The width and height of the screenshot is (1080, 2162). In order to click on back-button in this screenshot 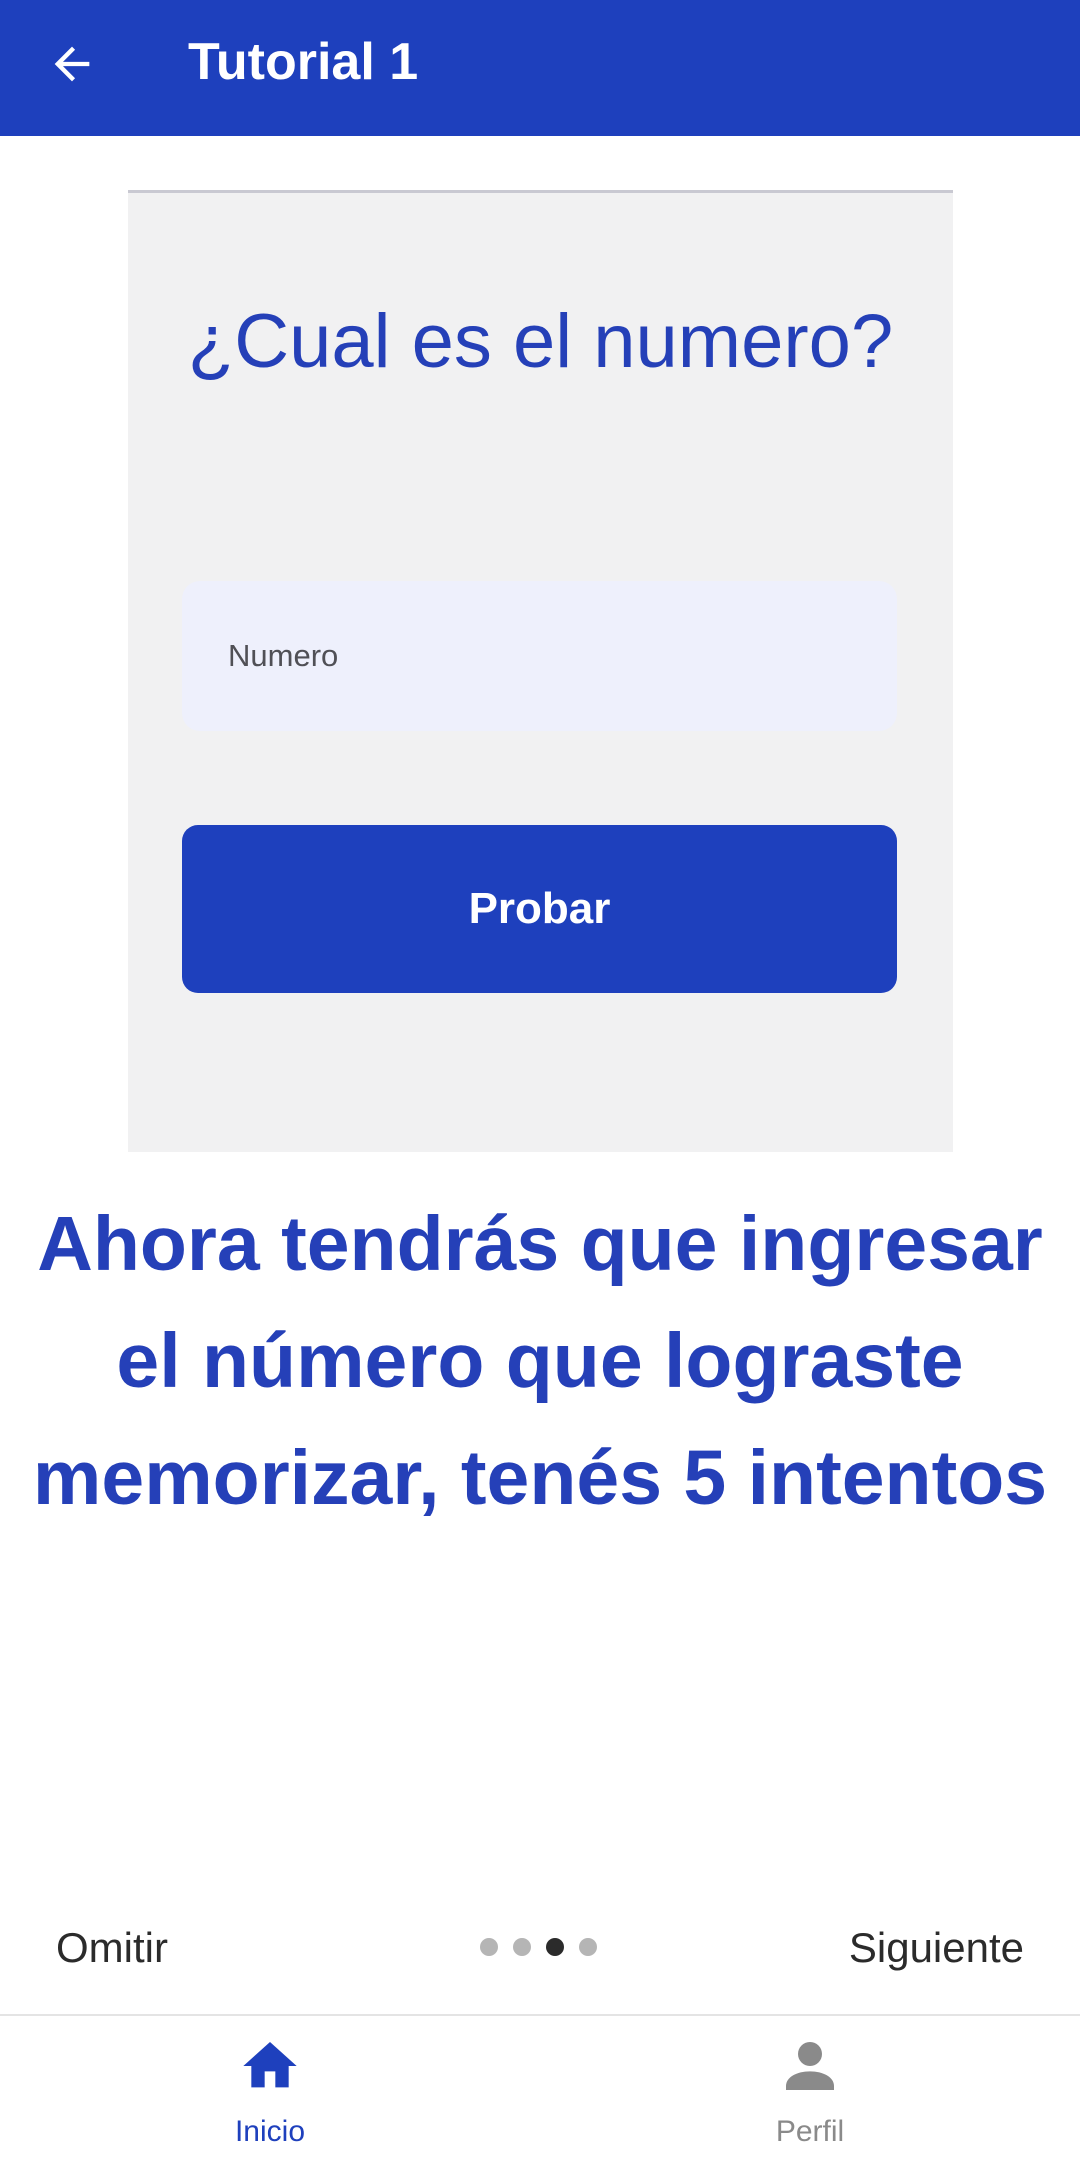, I will do `click(72, 64)`.